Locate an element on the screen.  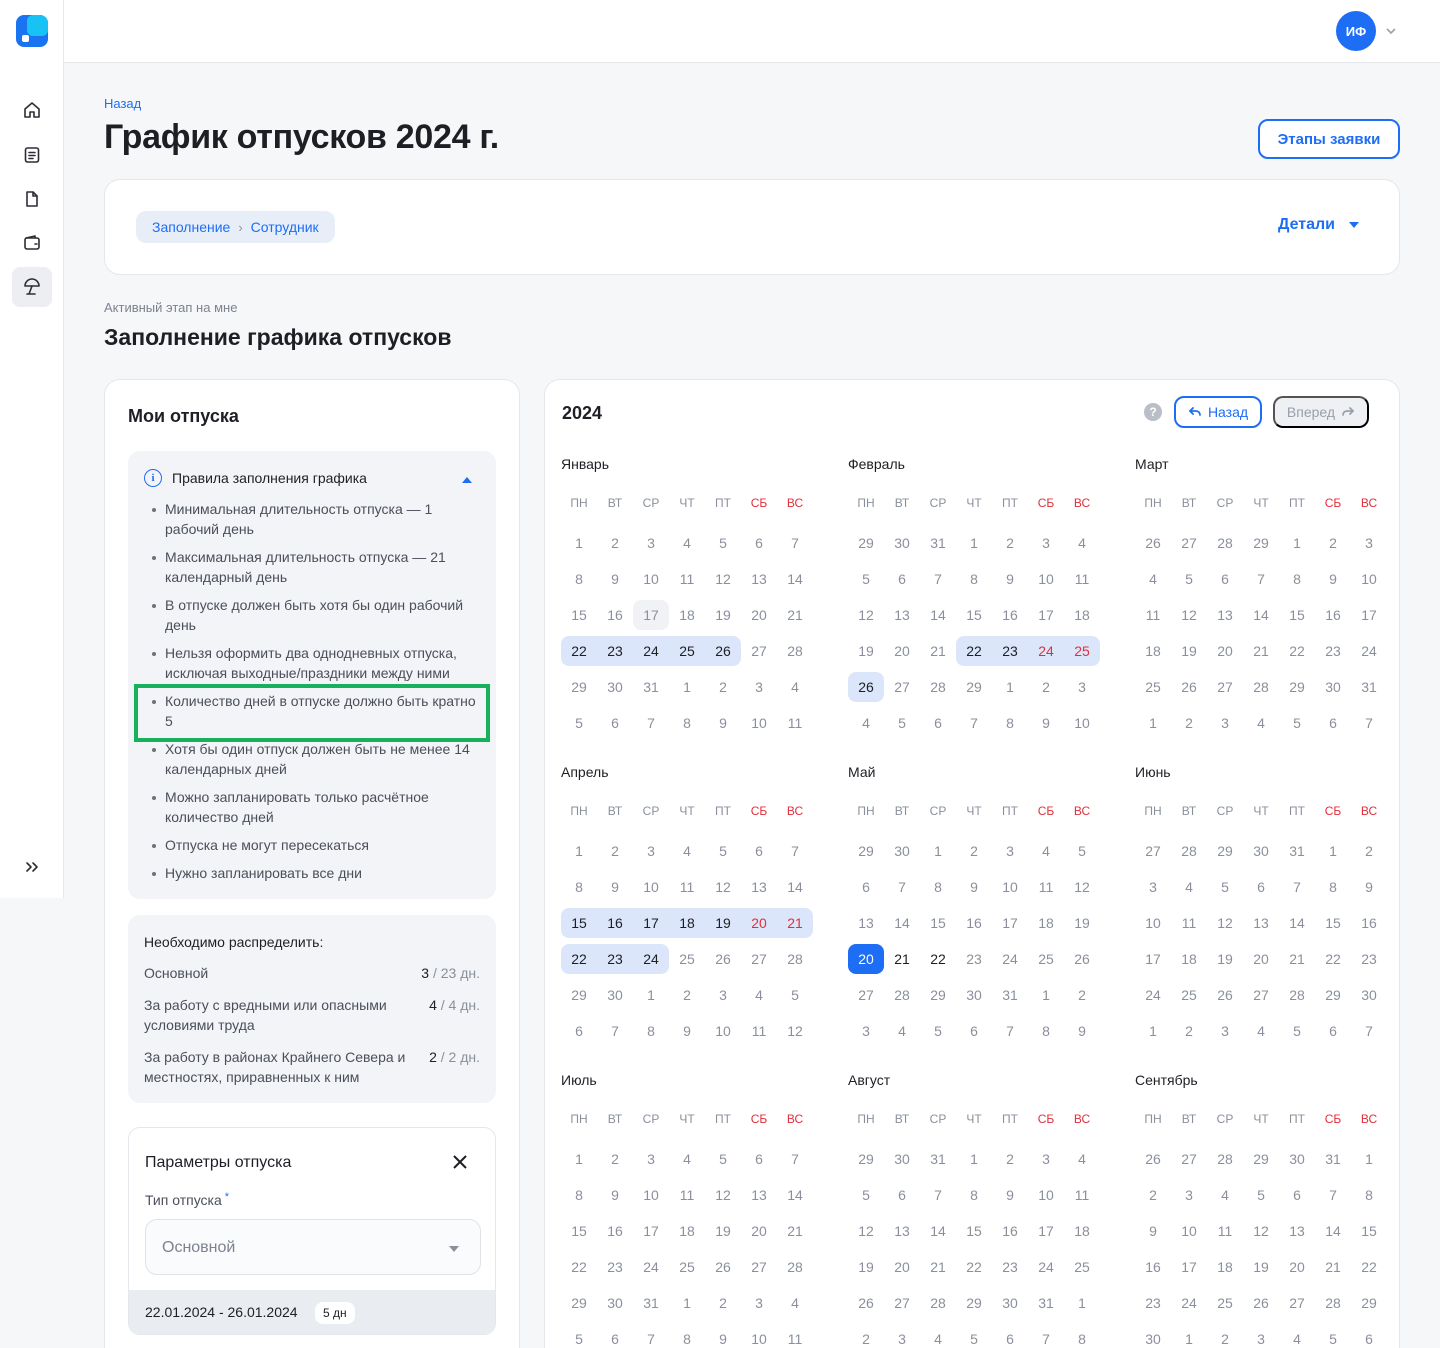
calendar-day: 21 is located at coordinates (795, 1231).